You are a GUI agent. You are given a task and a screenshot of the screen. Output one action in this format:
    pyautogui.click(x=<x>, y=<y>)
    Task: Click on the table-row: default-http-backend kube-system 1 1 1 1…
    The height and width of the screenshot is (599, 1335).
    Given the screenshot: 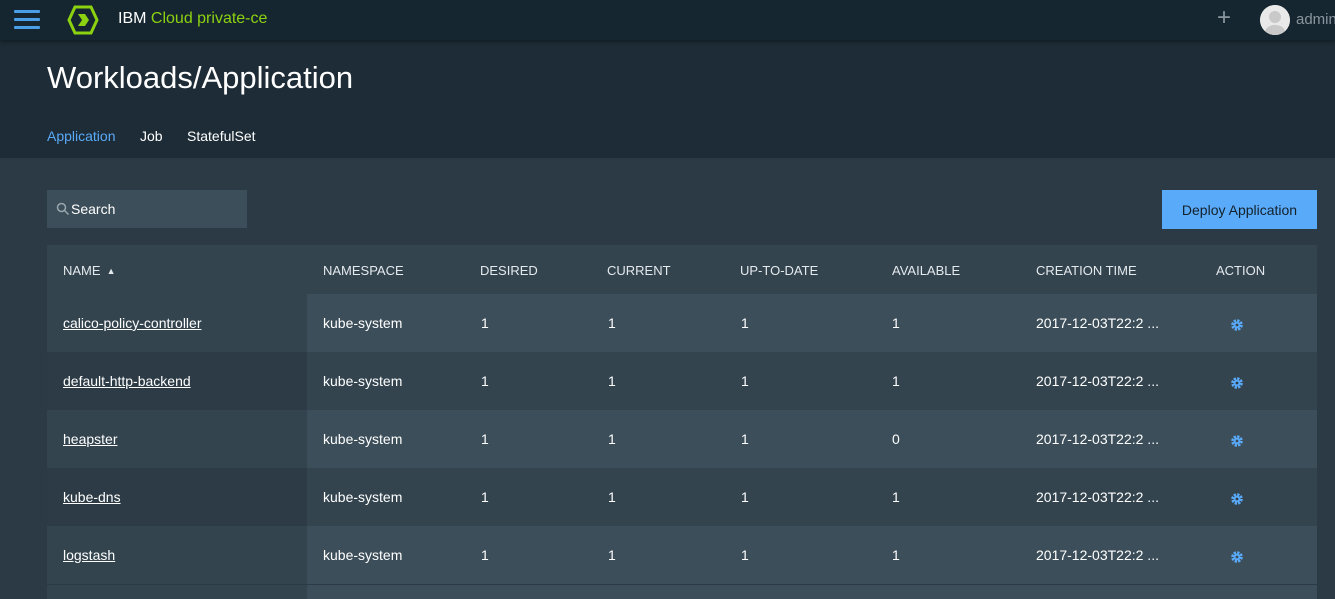 What is the action you would take?
    pyautogui.click(x=682, y=381)
    